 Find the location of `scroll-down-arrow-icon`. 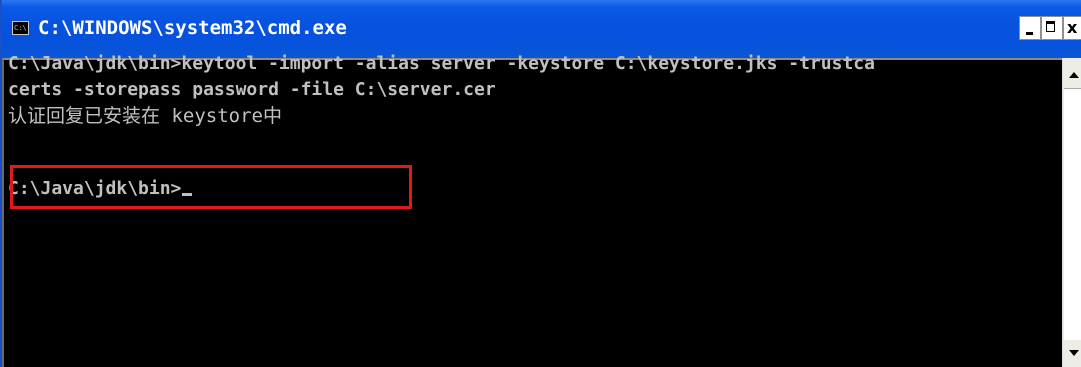

scroll-down-arrow-icon is located at coordinates (1072, 353).